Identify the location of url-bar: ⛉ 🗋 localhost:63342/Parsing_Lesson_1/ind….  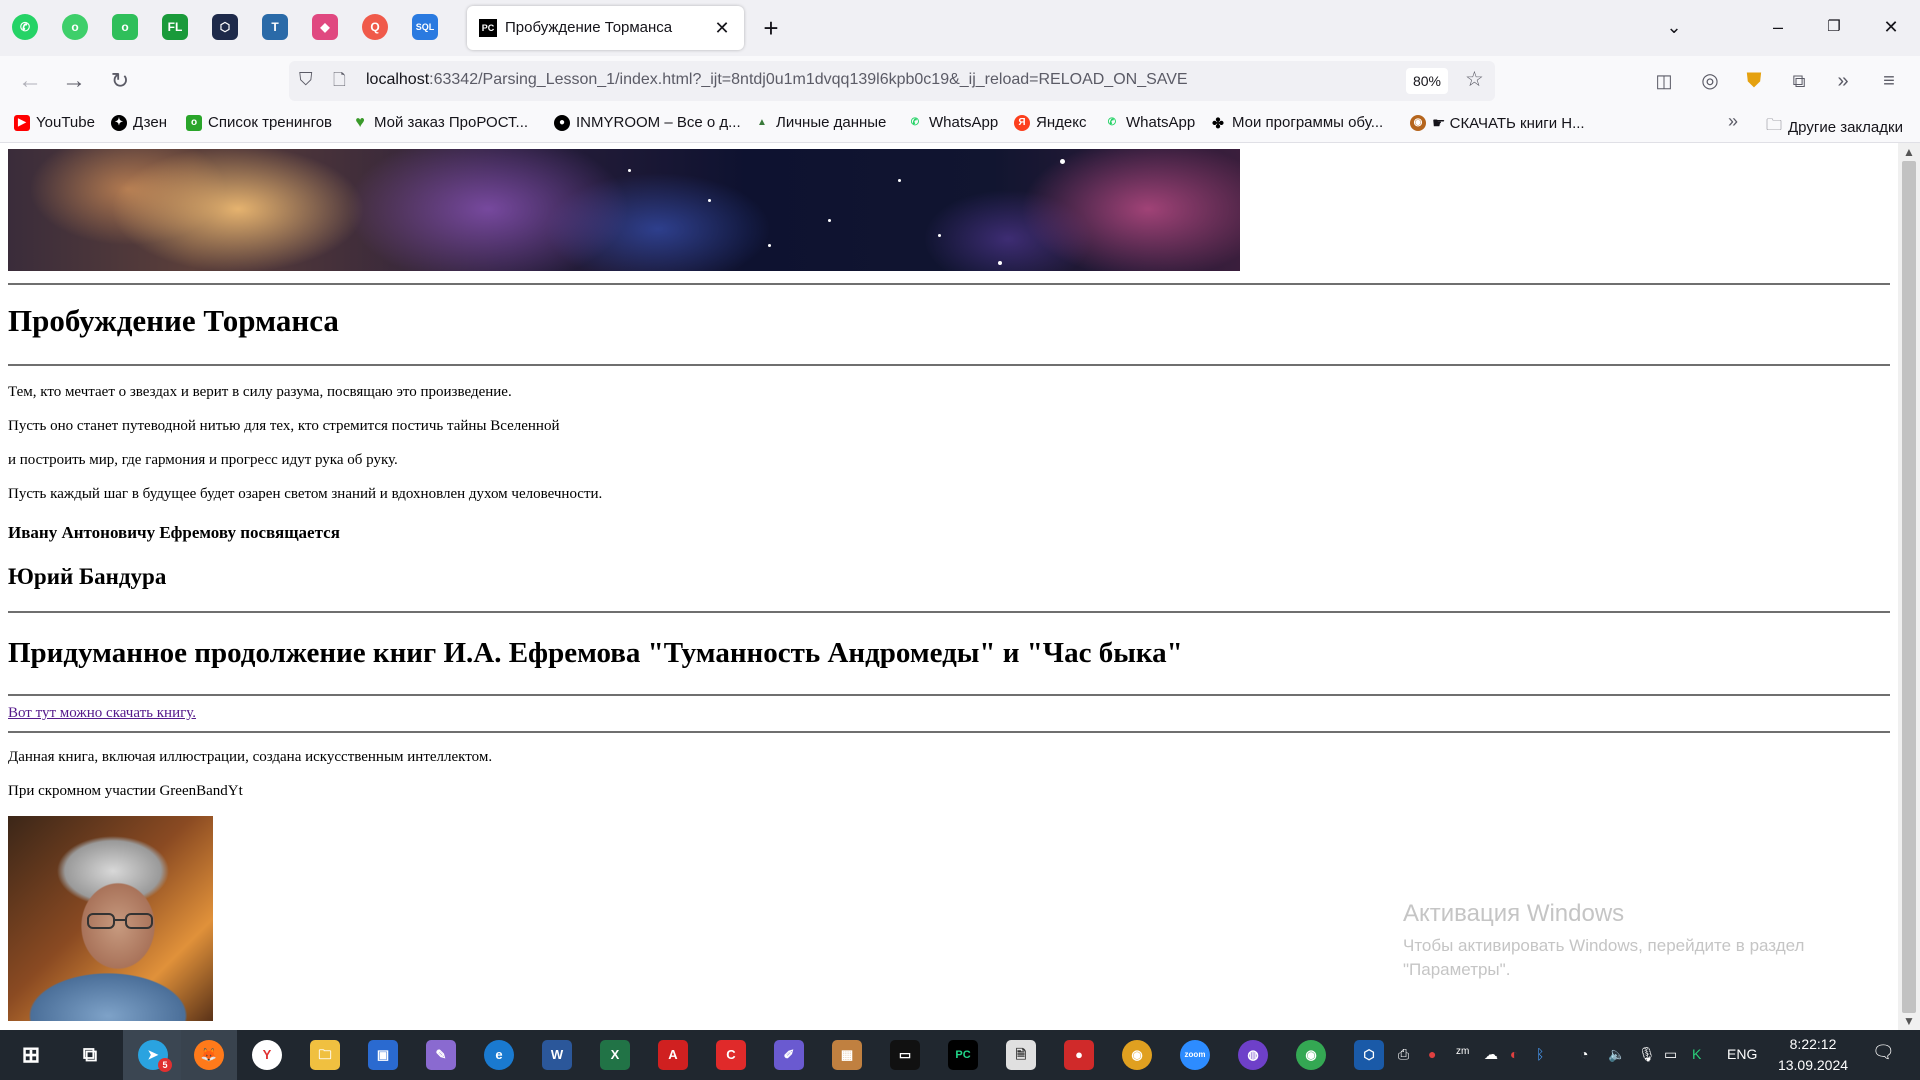
(892, 81).